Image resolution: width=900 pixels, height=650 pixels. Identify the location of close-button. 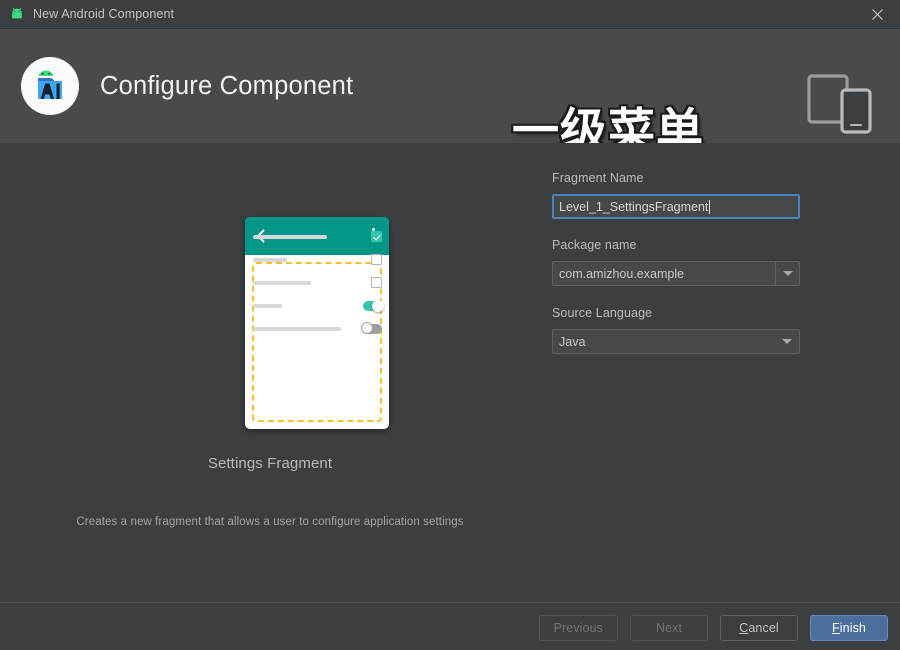
(877, 14).